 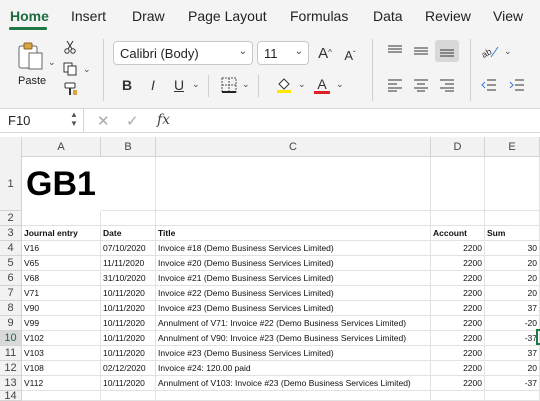 What do you see at coordinates (42, 120) in the screenshot?
I see `name-box: F10 ▲ ▼` at bounding box center [42, 120].